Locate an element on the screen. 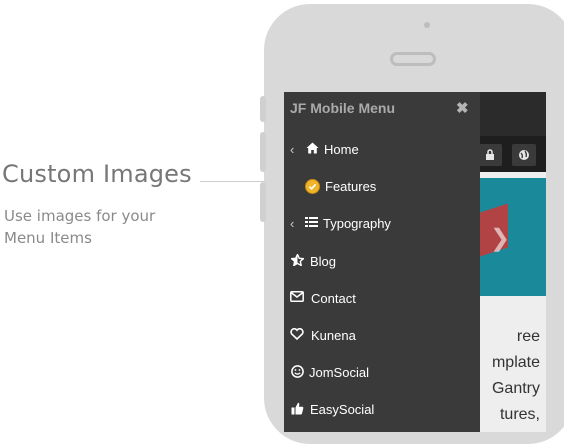 This screenshot has width=564, height=444. menu-item-label: Kunena is located at coordinates (333, 335).